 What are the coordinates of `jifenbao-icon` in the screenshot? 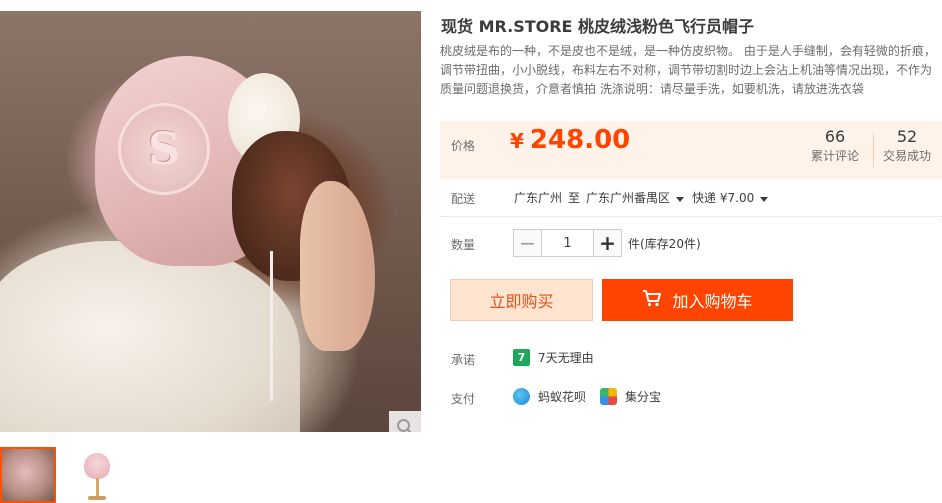 It's located at (609, 396).